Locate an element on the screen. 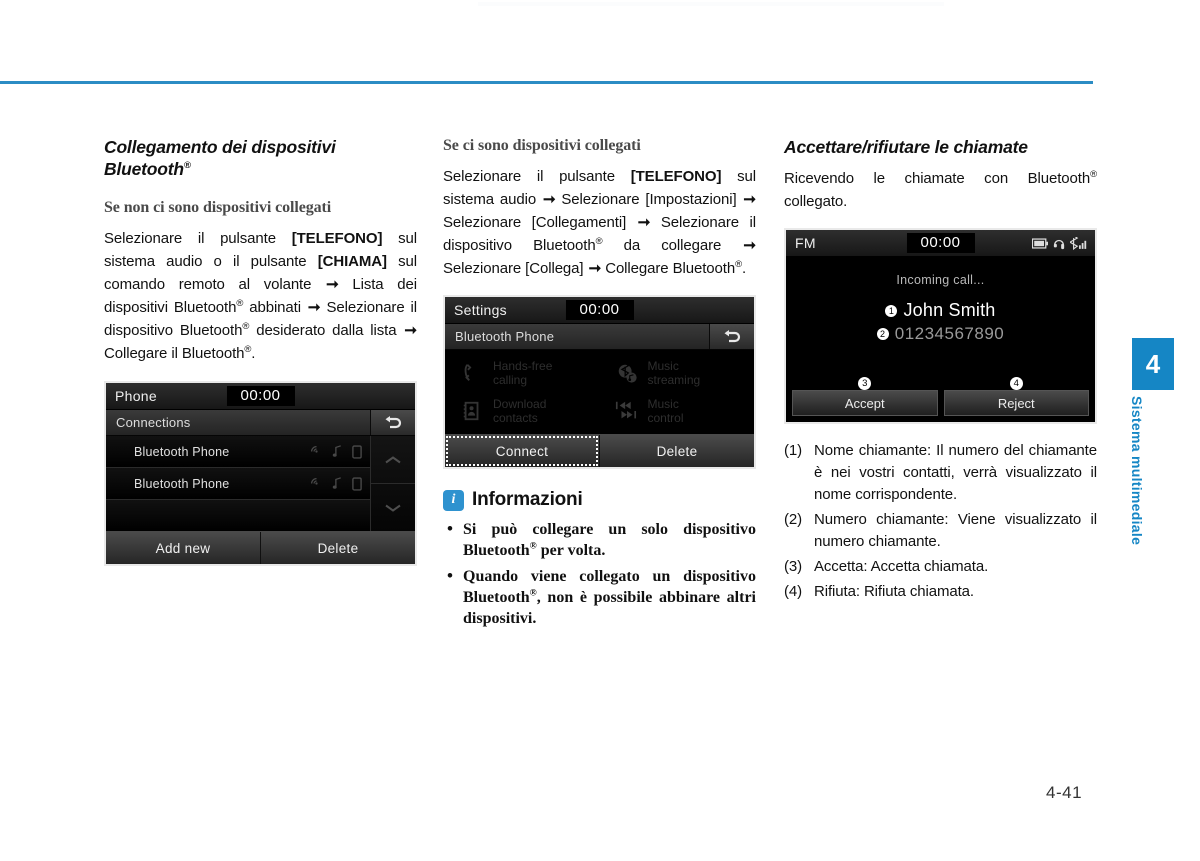 The image size is (1200, 861). handset-glyph is located at coordinates (468, 372).